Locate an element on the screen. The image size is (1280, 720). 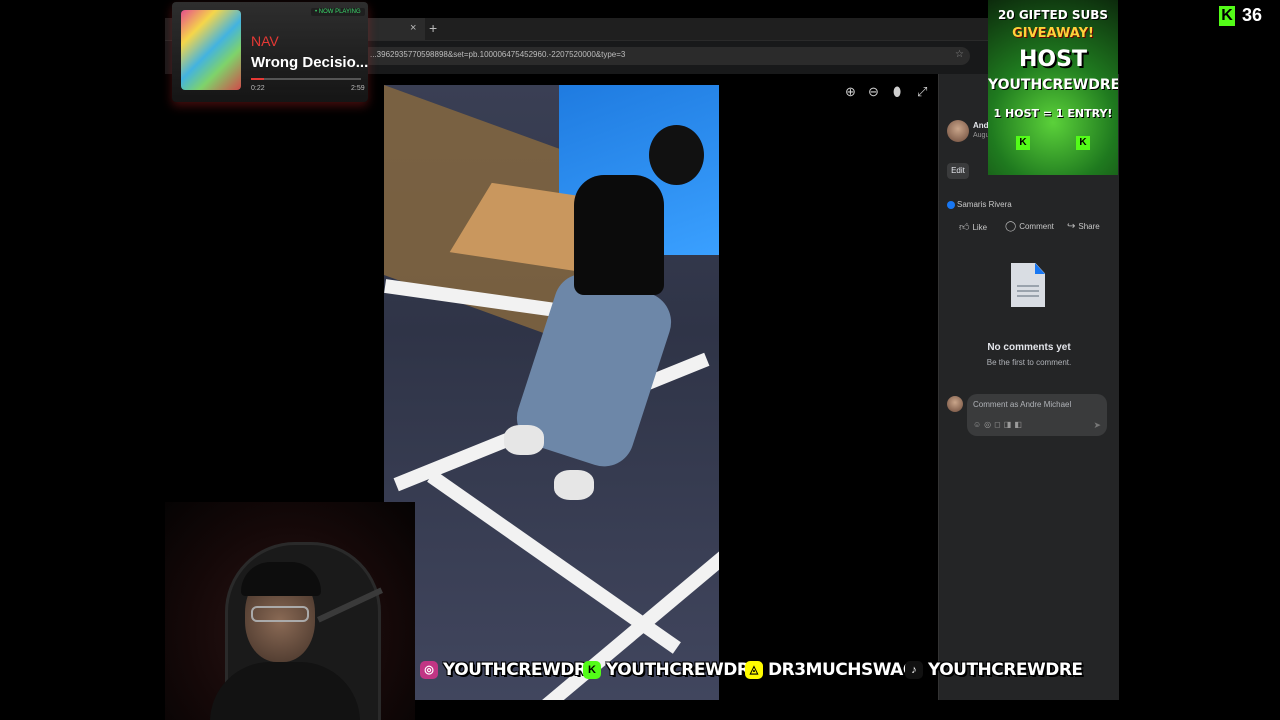
track-progress is located at coordinates (306, 79).